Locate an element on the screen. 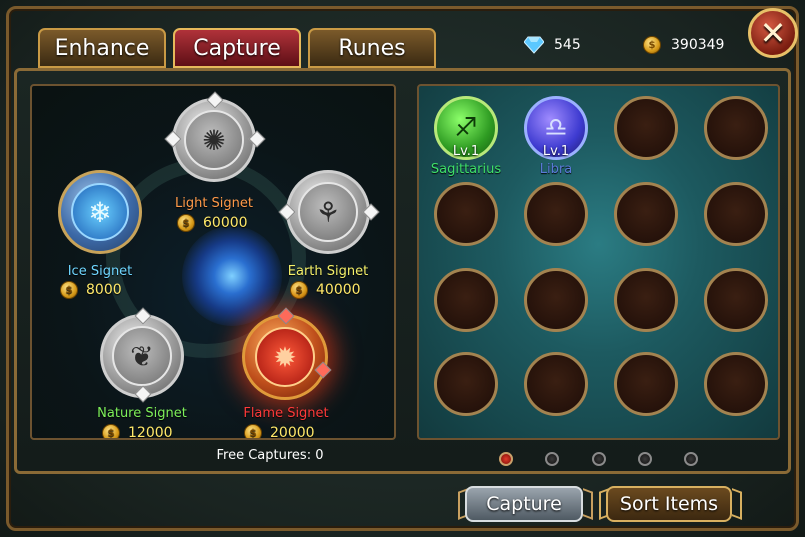 The image size is (805, 537). capture-button: Capture is located at coordinates (524, 504).